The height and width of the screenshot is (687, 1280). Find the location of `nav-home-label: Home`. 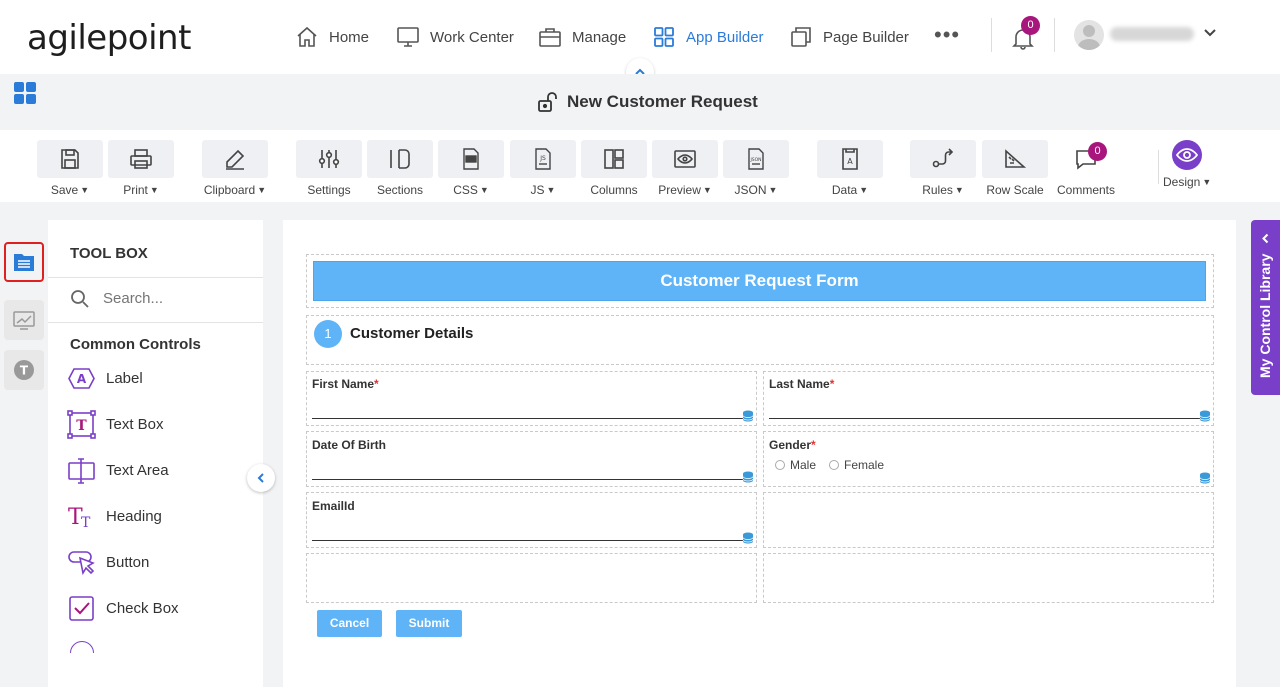

nav-home-label: Home is located at coordinates (349, 37).